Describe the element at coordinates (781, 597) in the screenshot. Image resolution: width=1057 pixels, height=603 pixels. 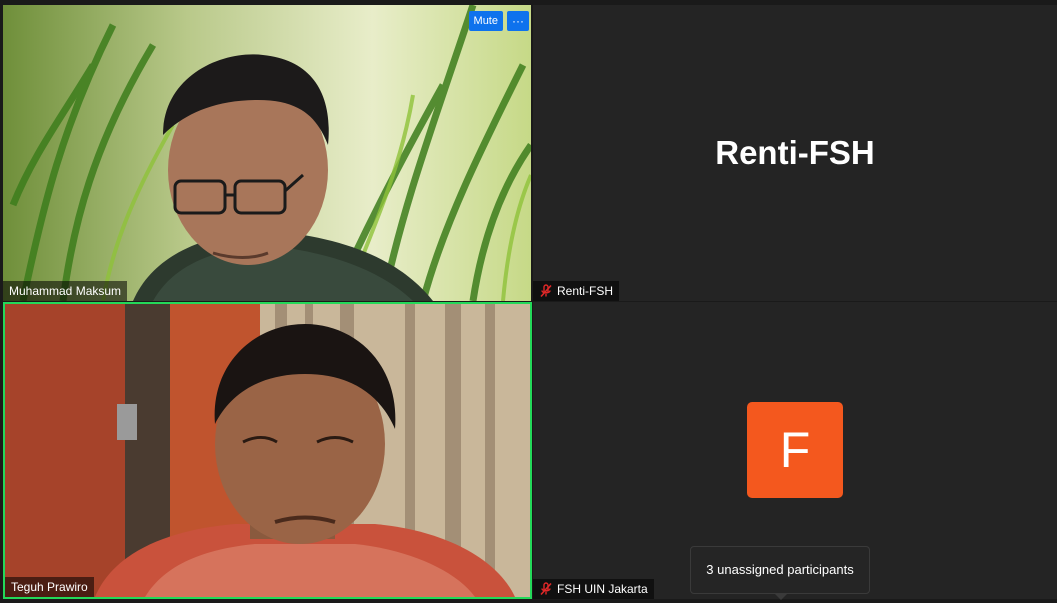
I see `tooltip-arrow` at that location.